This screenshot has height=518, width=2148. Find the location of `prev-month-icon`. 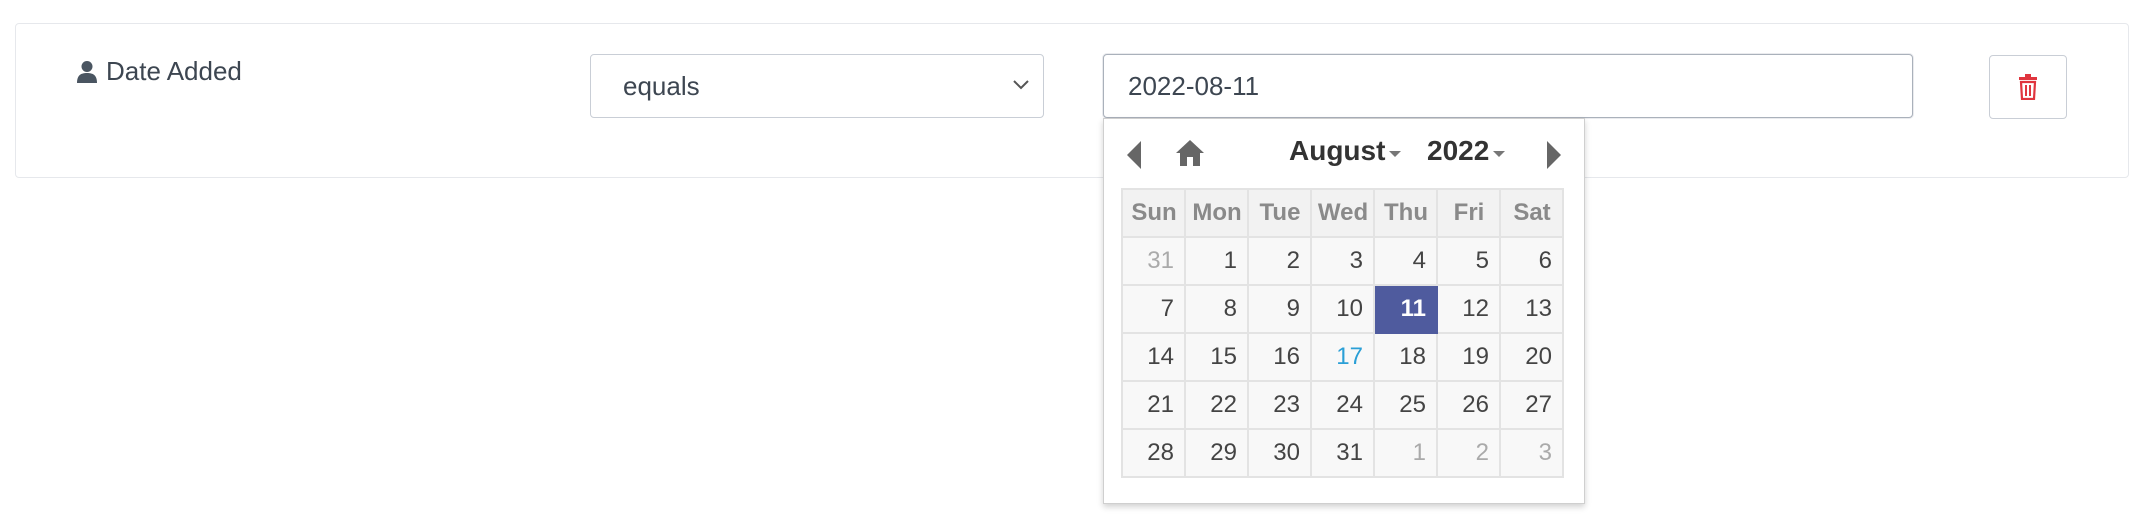

prev-month-icon is located at coordinates (1134, 155).